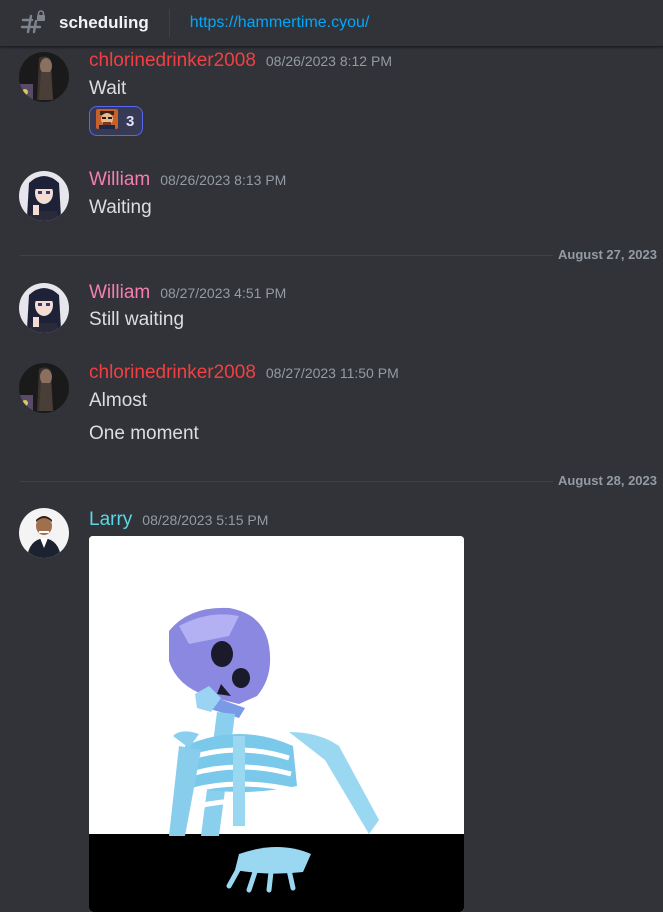 The height and width of the screenshot is (912, 663). Describe the element at coordinates (144, 433) in the screenshot. I see `message-text: One moment` at that location.